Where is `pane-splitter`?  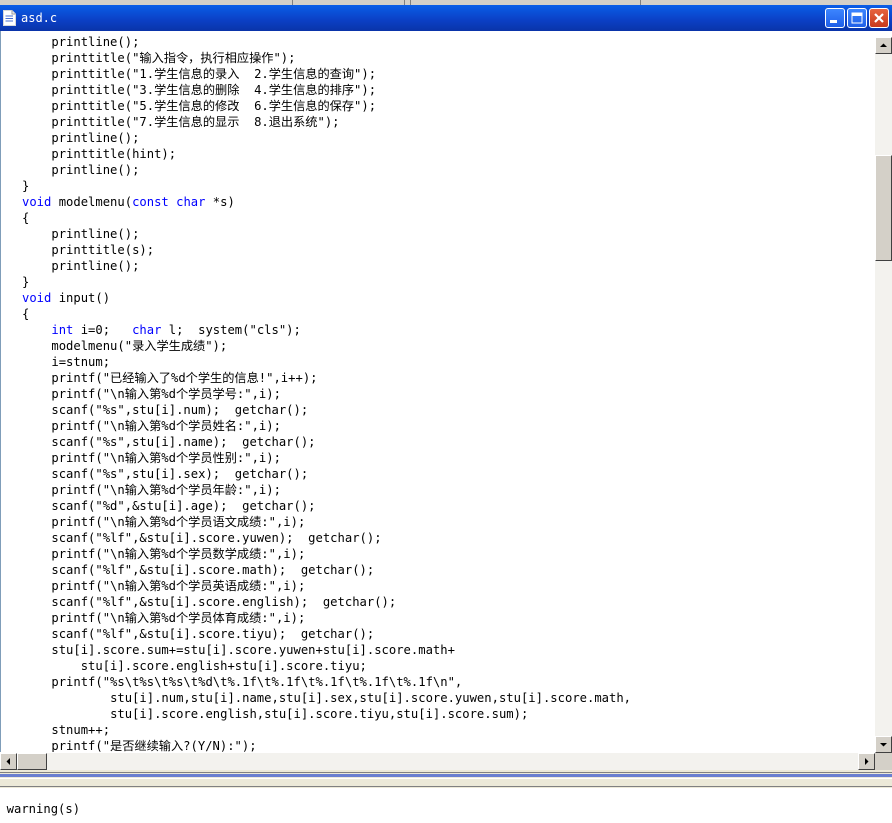 pane-splitter is located at coordinates (446, 779).